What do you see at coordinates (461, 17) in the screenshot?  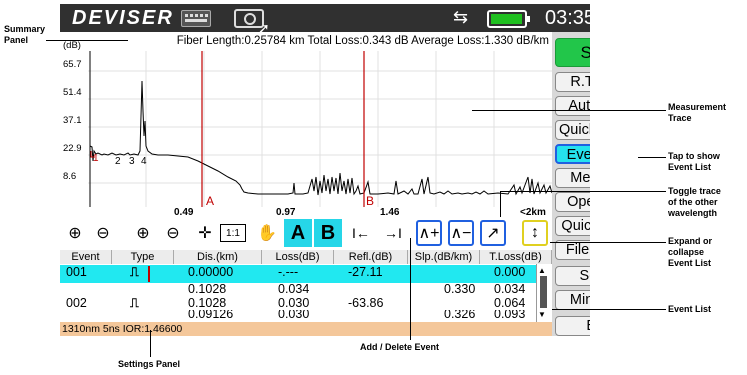 I see `usb-icon: ⇆` at bounding box center [461, 17].